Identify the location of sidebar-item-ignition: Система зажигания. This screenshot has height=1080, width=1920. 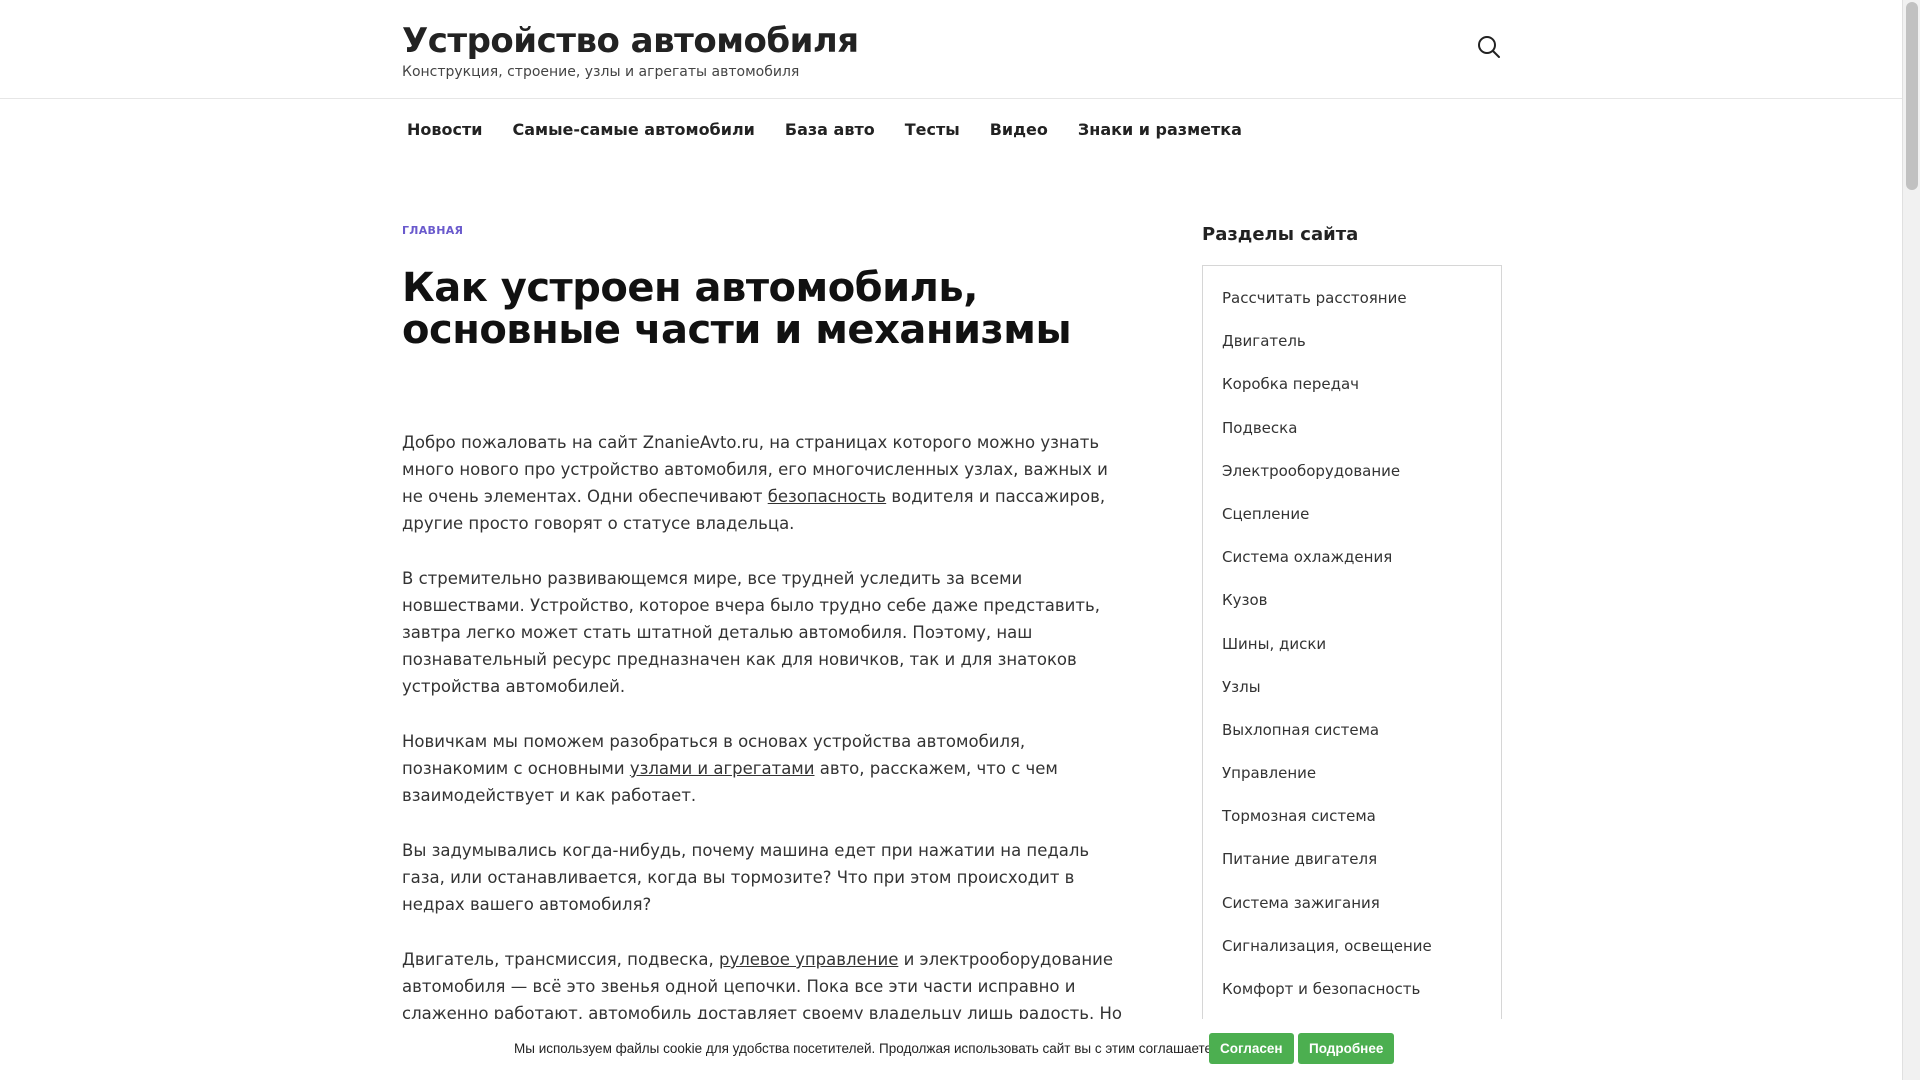
(1352, 908).